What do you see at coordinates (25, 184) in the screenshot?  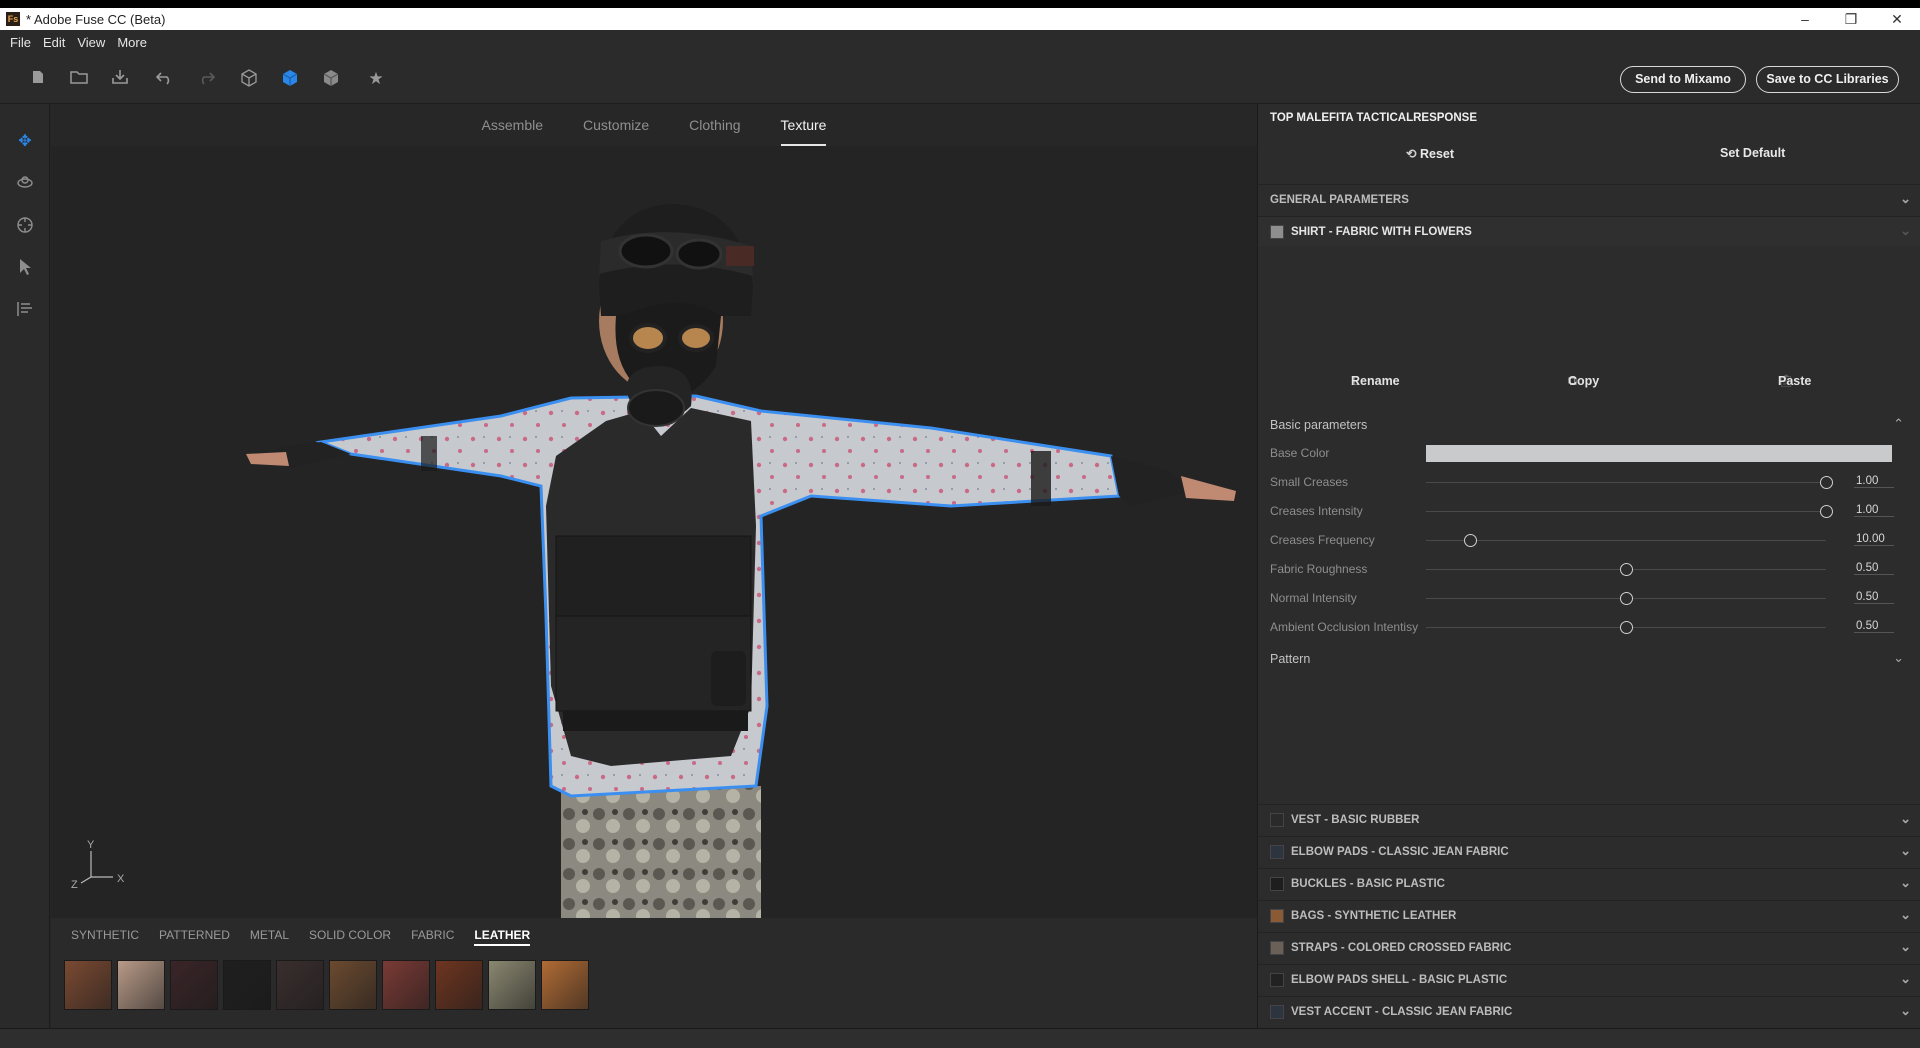 I see `orbit-icon` at bounding box center [25, 184].